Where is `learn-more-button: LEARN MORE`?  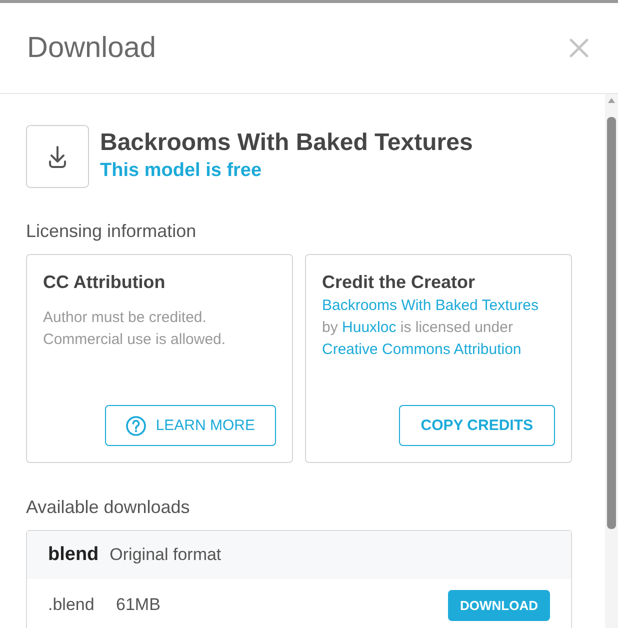
learn-more-button: LEARN MORE is located at coordinates (190, 425).